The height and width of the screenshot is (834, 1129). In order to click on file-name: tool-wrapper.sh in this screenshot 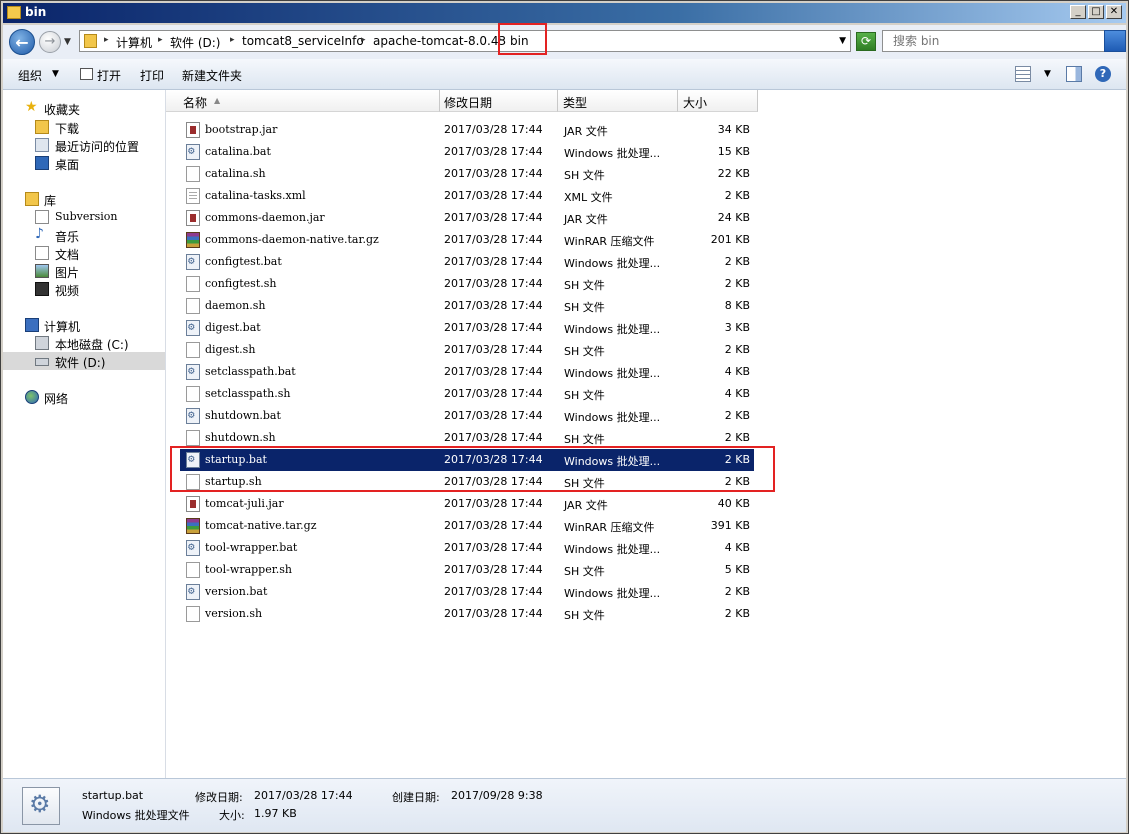, I will do `click(249, 569)`.